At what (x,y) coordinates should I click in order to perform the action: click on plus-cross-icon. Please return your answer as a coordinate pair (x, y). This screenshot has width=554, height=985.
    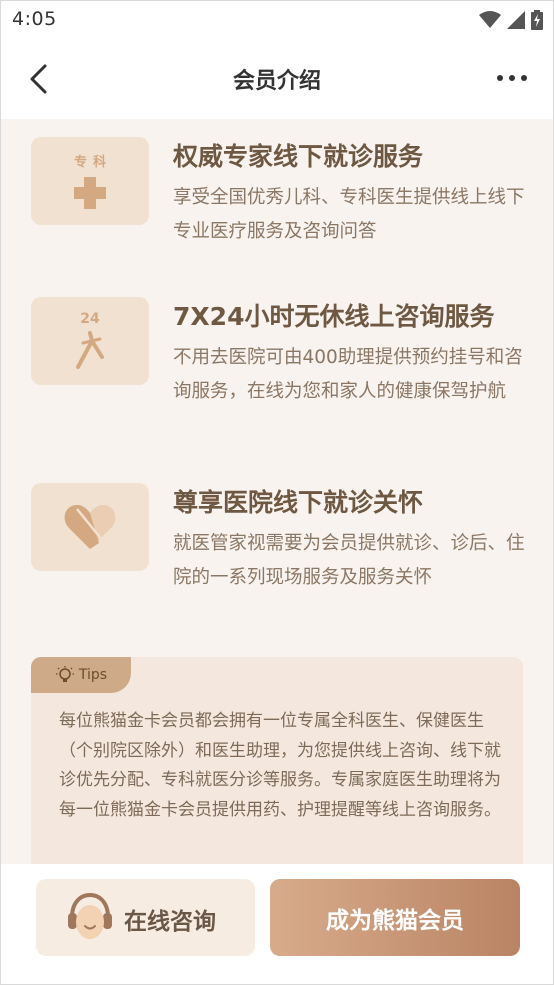
    Looking at the image, I should click on (90, 193).